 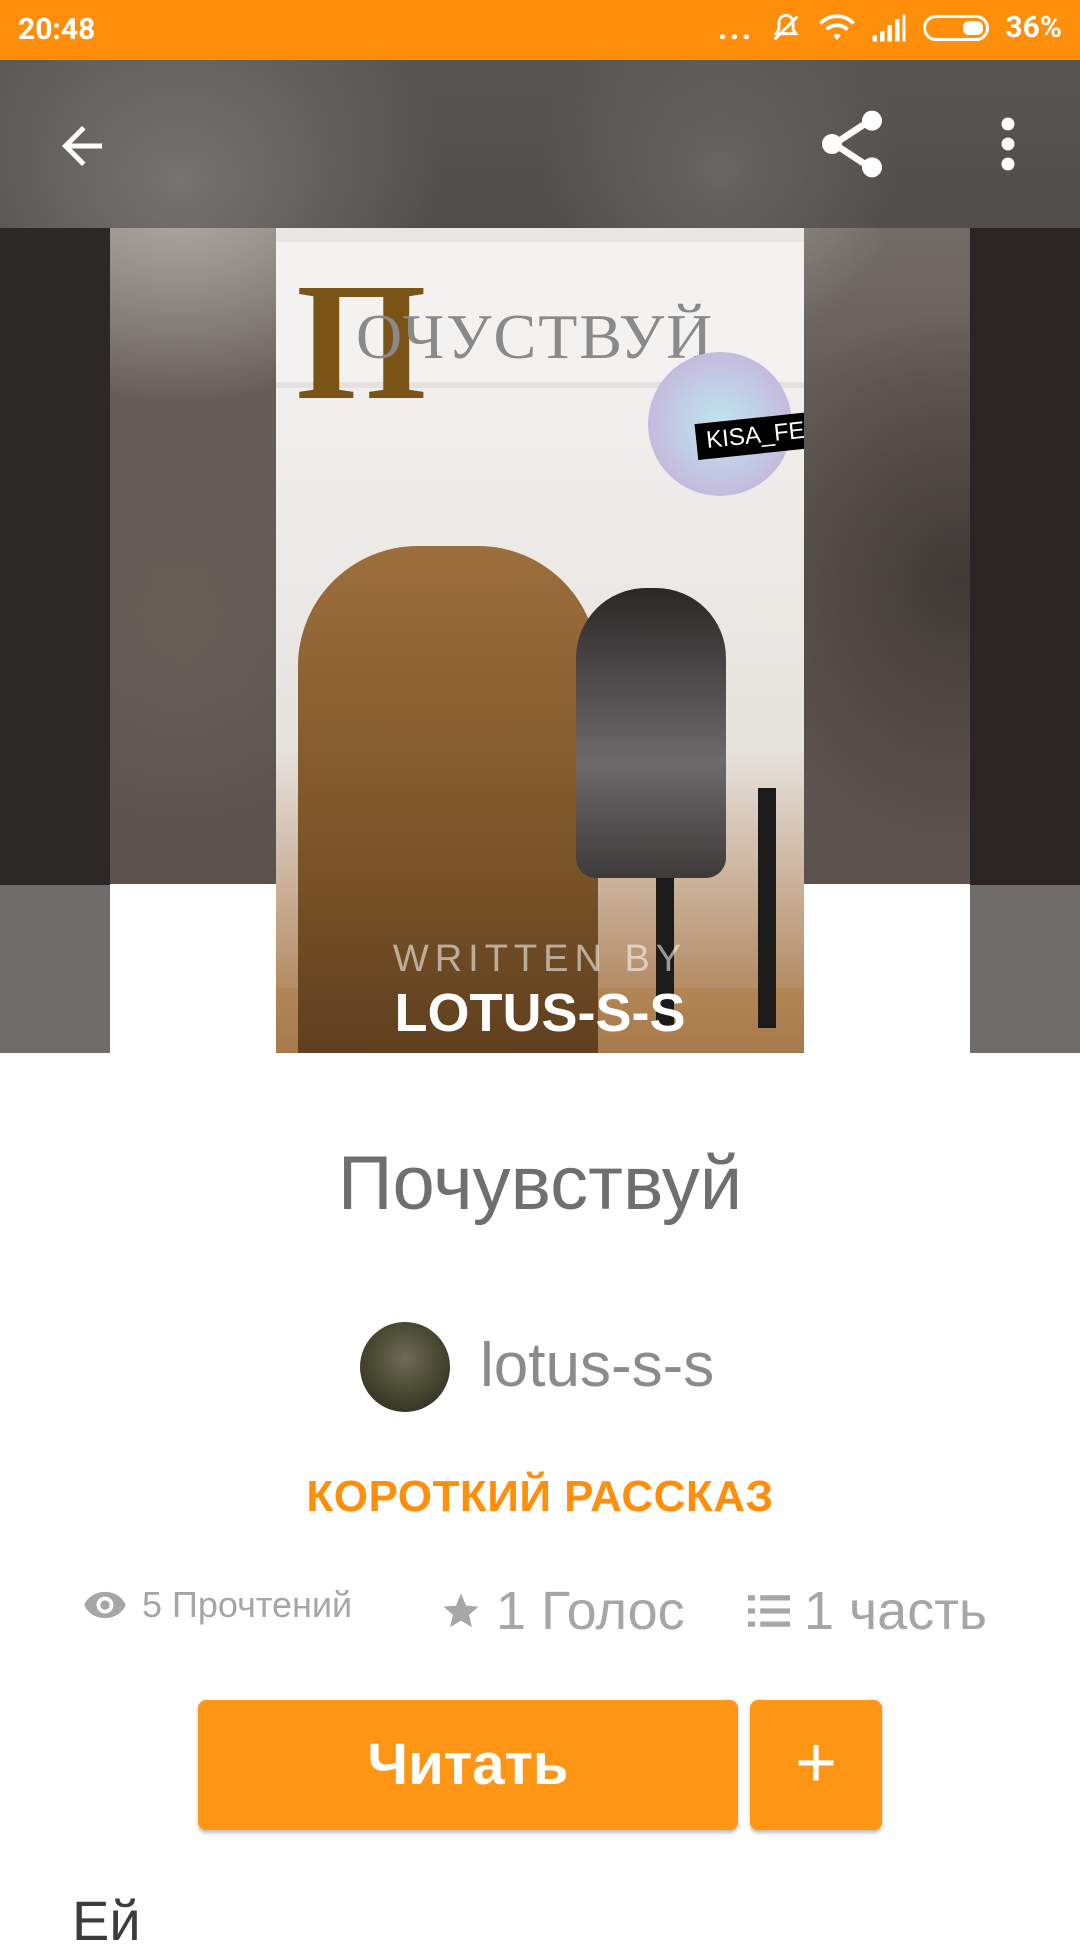 What do you see at coordinates (956, 27) in the screenshot?
I see `battery-icon` at bounding box center [956, 27].